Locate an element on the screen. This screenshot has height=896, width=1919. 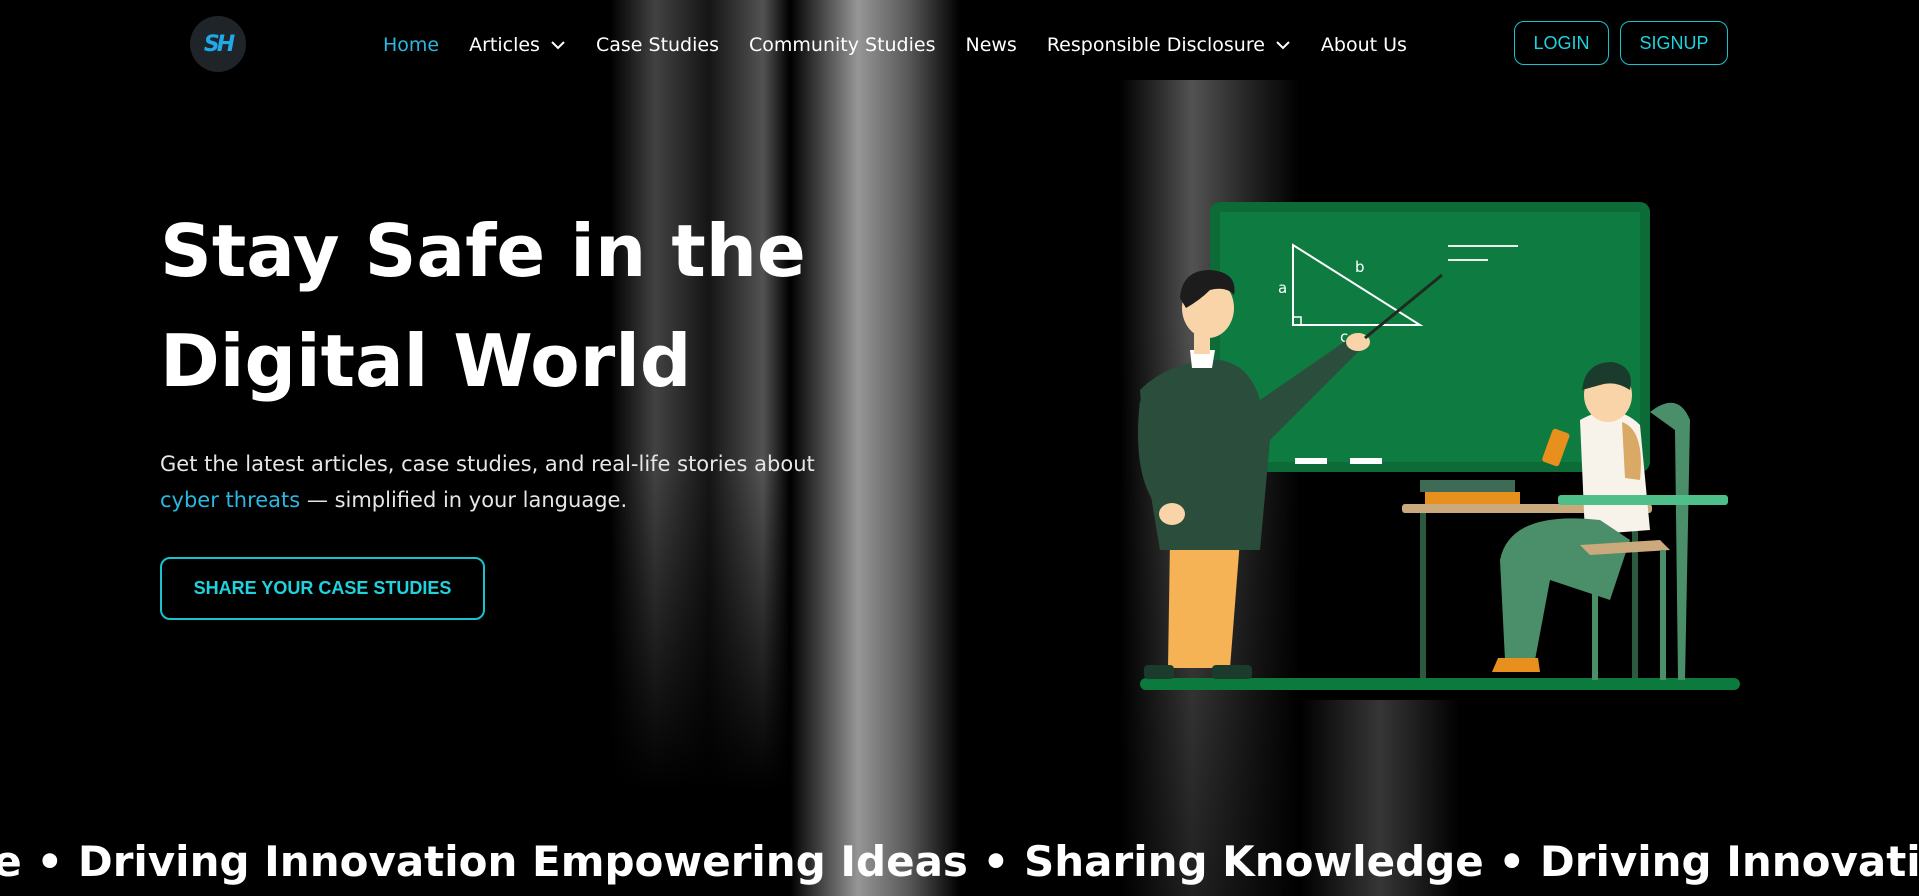
nav-news: News is located at coordinates (990, 45).